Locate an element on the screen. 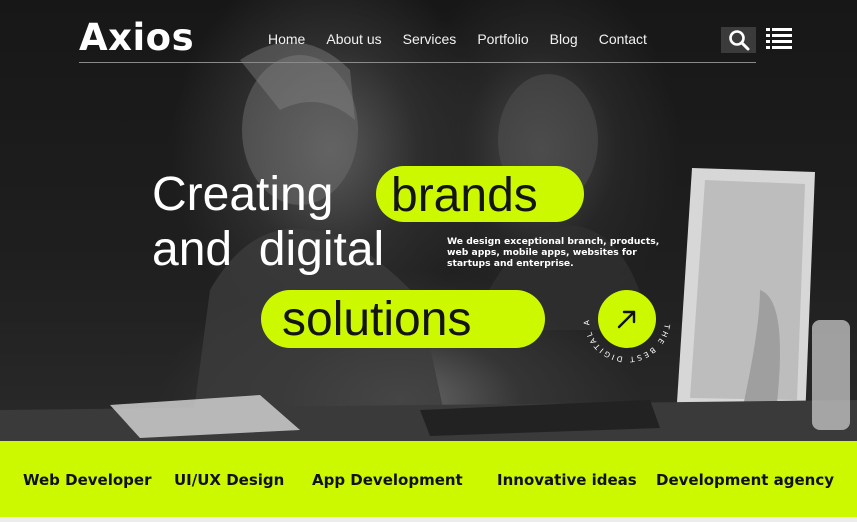 The width and height of the screenshot is (857, 522). nav-home: Home is located at coordinates (286, 39).